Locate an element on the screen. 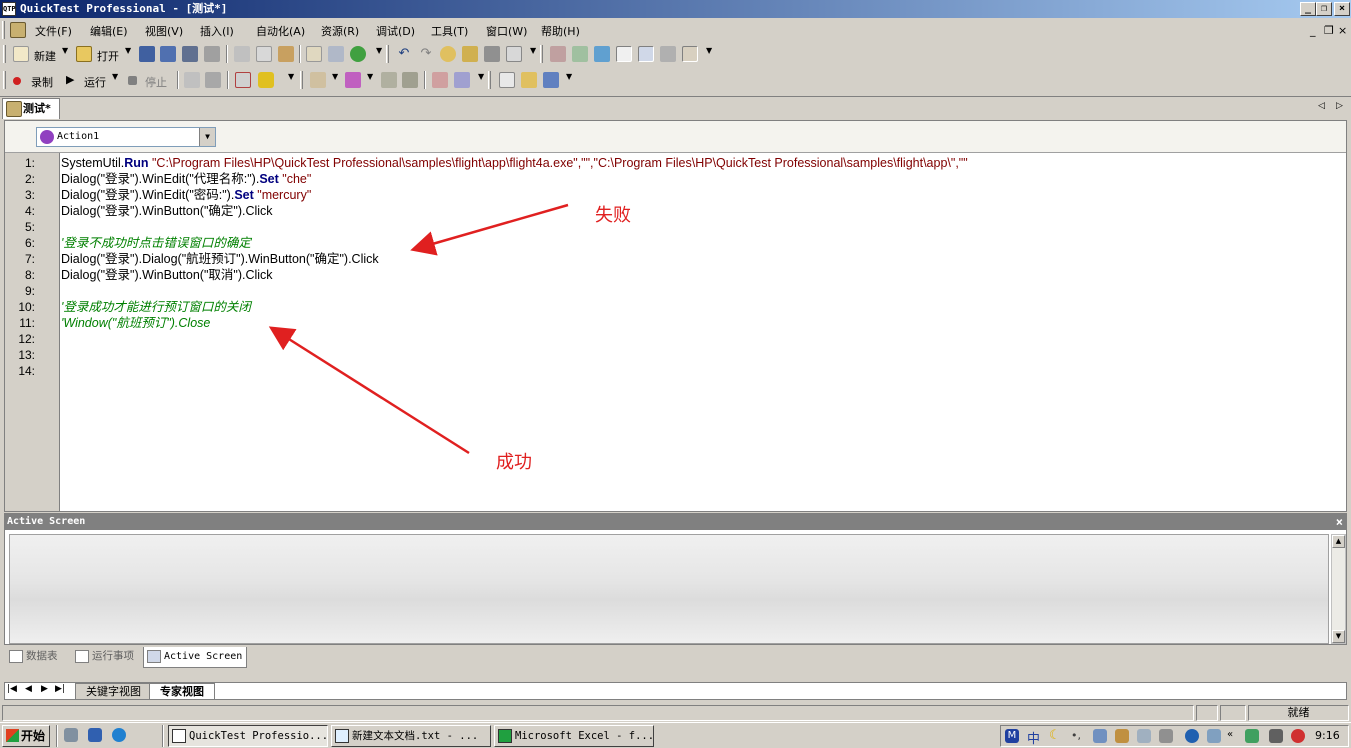 Image resolution: width=1351 pixels, height=748 pixels. resources-icon is located at coordinates (602, 54).